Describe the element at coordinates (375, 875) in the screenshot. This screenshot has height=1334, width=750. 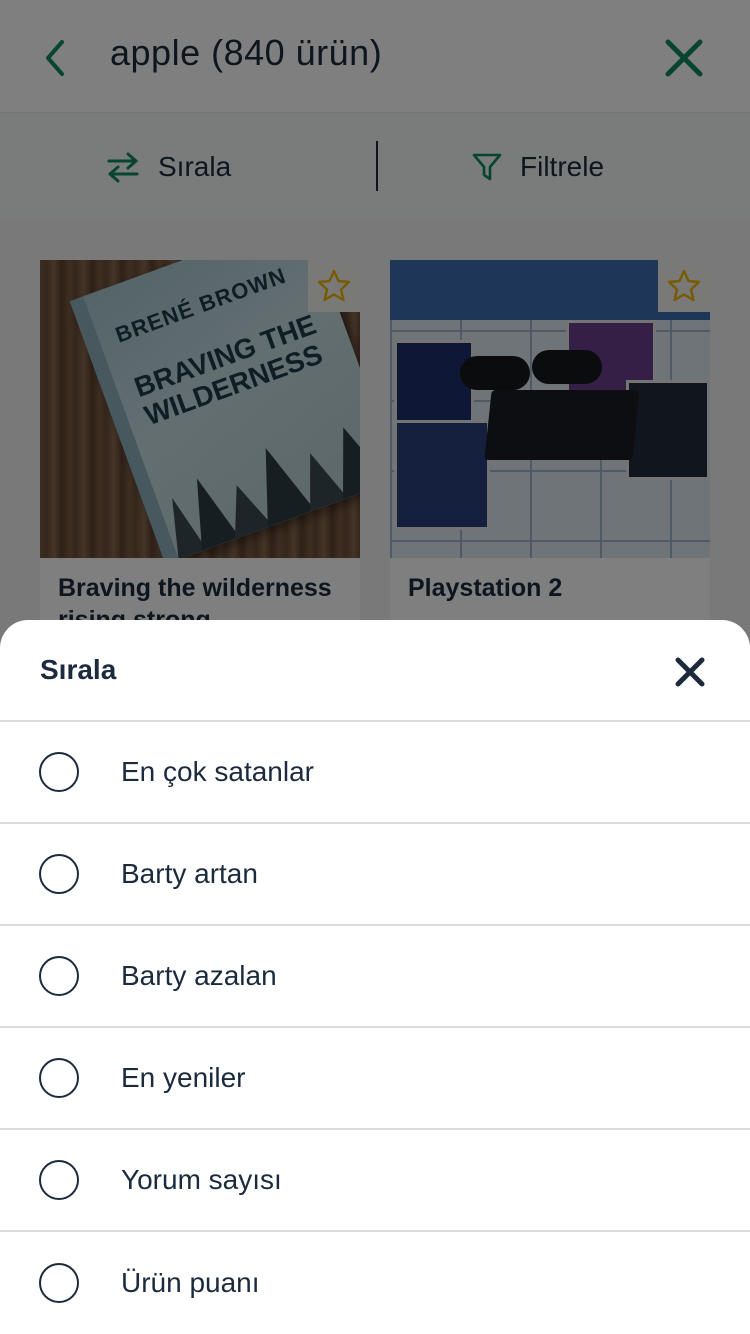
I see `sort-option-price-ascending: Barty artan` at that location.